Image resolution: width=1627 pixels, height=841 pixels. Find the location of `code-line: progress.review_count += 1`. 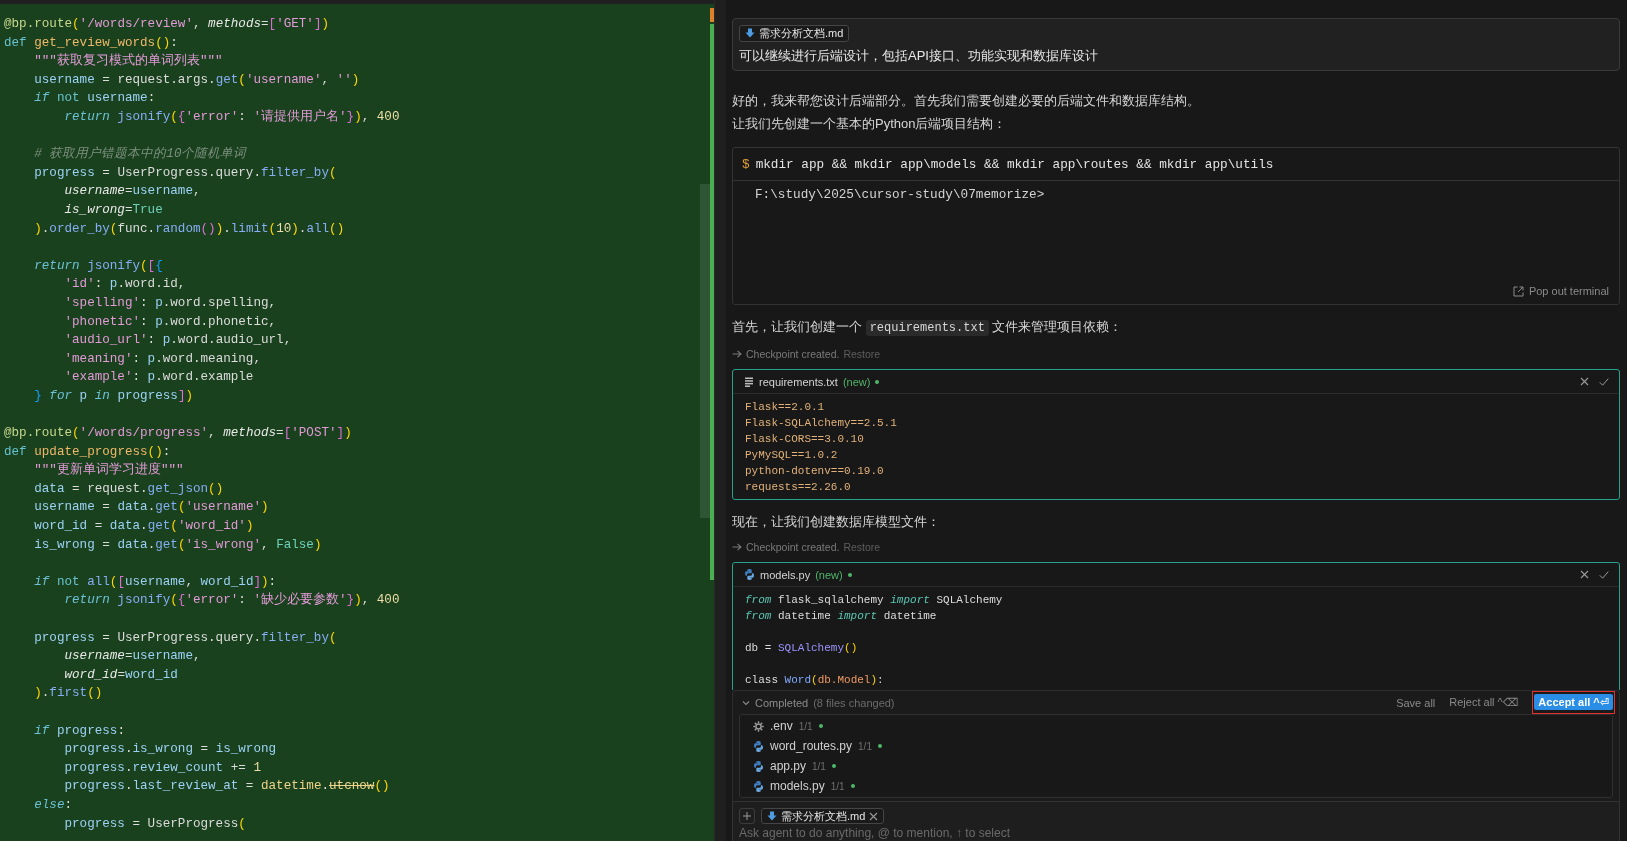

code-line: progress.review_count += 1 is located at coordinates (162, 768).